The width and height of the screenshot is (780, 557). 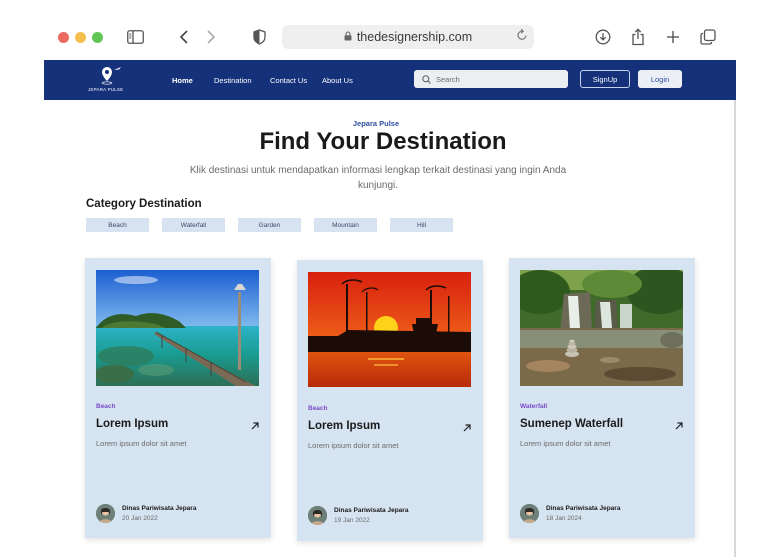 What do you see at coordinates (571, 424) in the screenshot?
I see `card-title: Sumenep Waterfall` at bounding box center [571, 424].